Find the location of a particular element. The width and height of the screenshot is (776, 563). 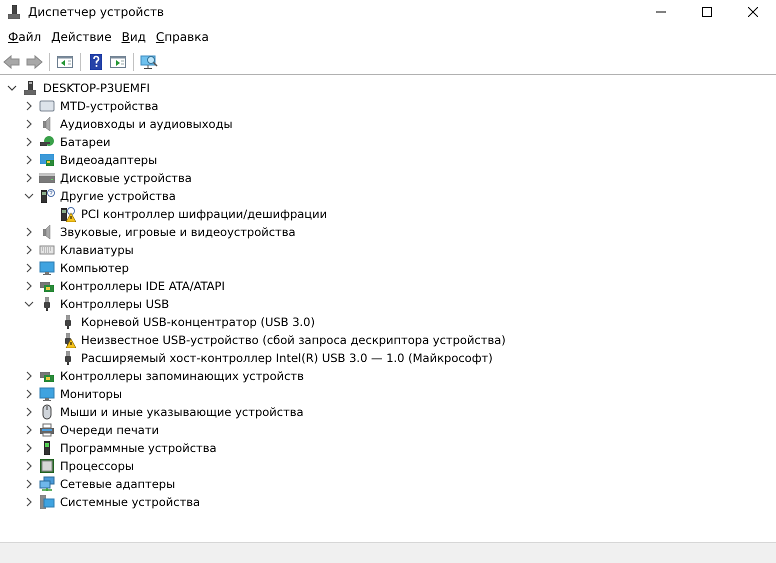

properties-icon is located at coordinates (65, 62).